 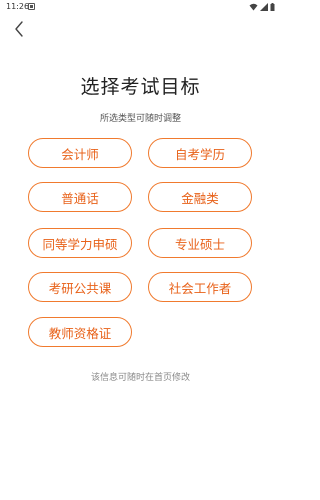 What do you see at coordinates (18, 6) in the screenshot?
I see `status-time: 11:26` at bounding box center [18, 6].